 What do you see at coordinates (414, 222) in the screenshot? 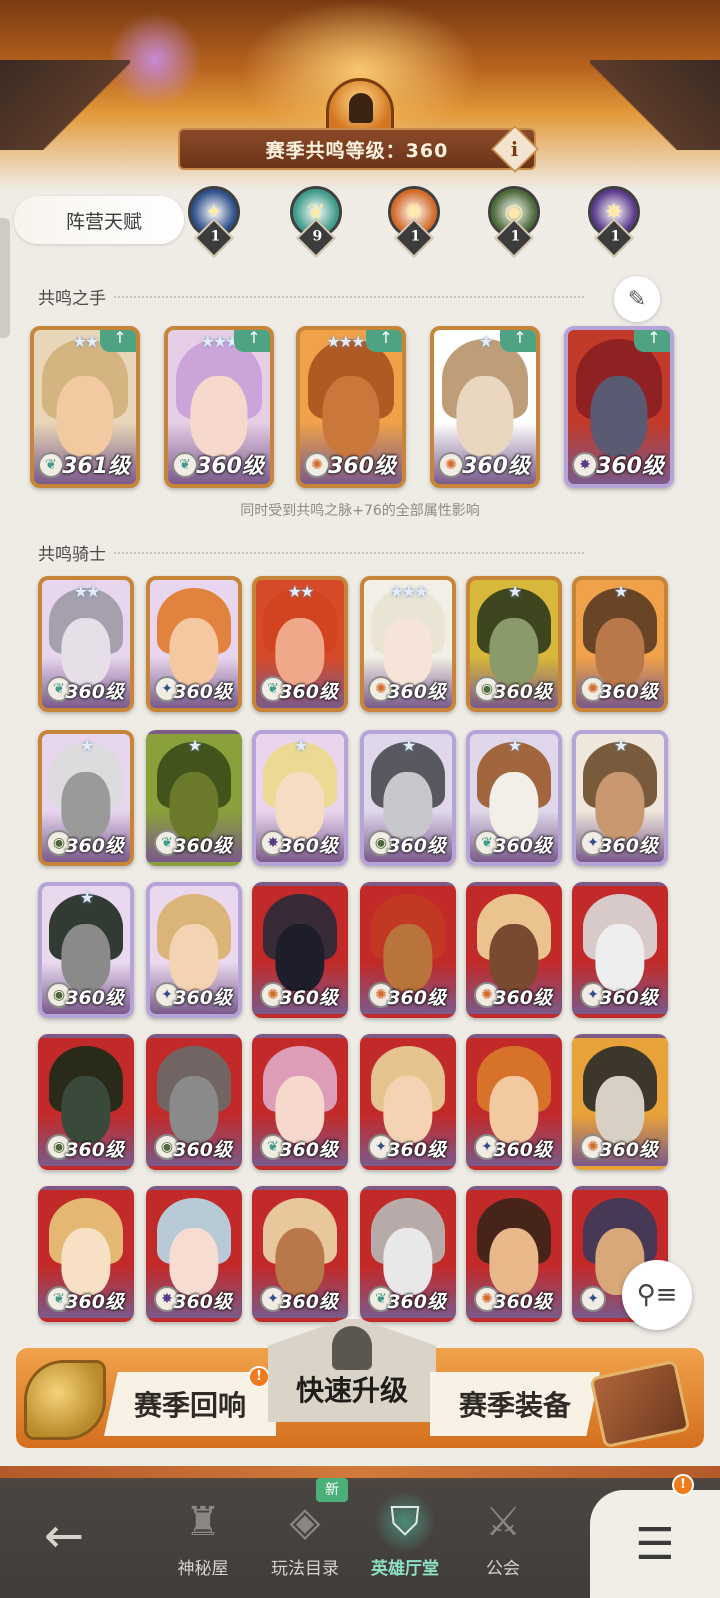
I see `faction-talent-graveborn-mauler: ✺ 1` at bounding box center [414, 222].